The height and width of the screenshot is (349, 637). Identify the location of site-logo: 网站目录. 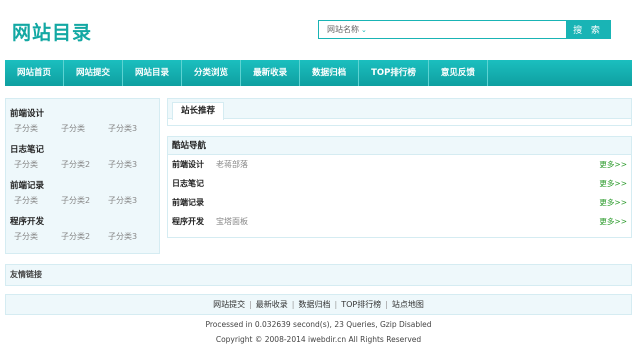
(52, 31).